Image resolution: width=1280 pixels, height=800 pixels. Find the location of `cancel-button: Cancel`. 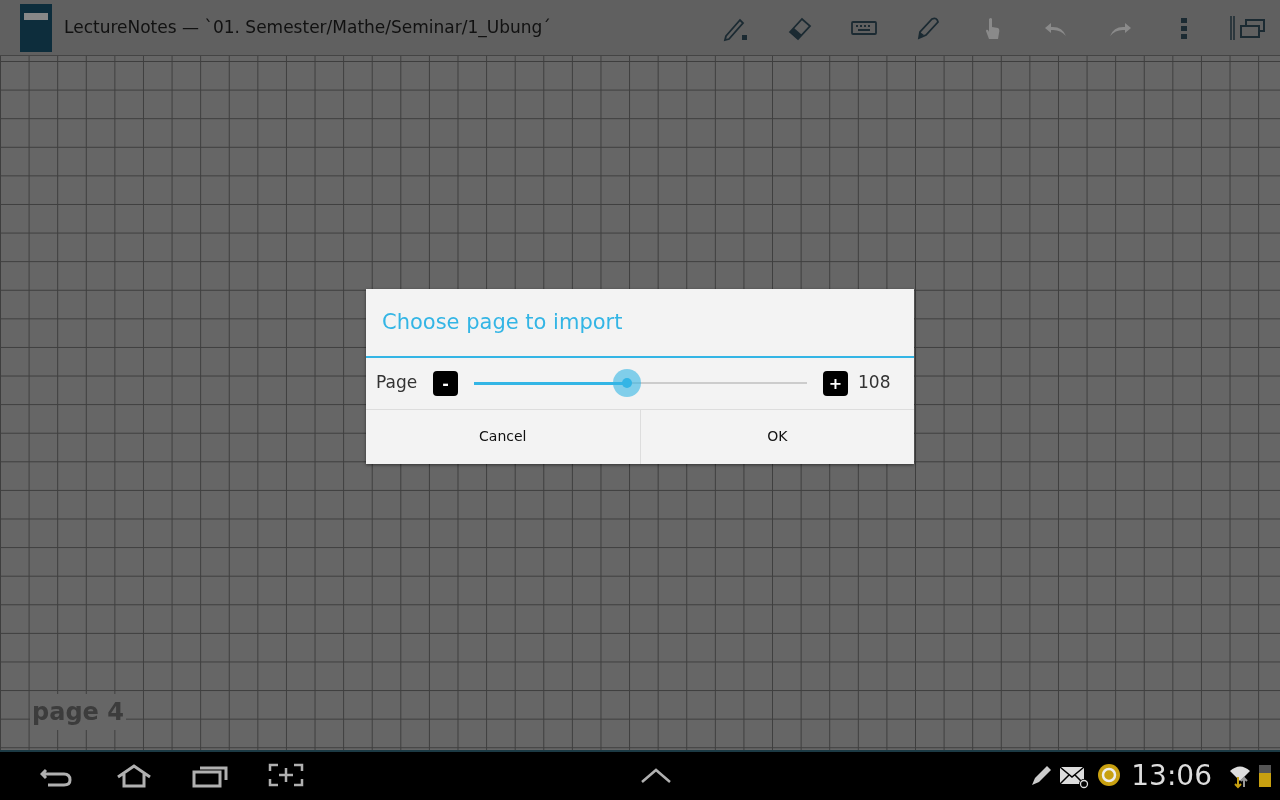

cancel-button: Cancel is located at coordinates (503, 436).